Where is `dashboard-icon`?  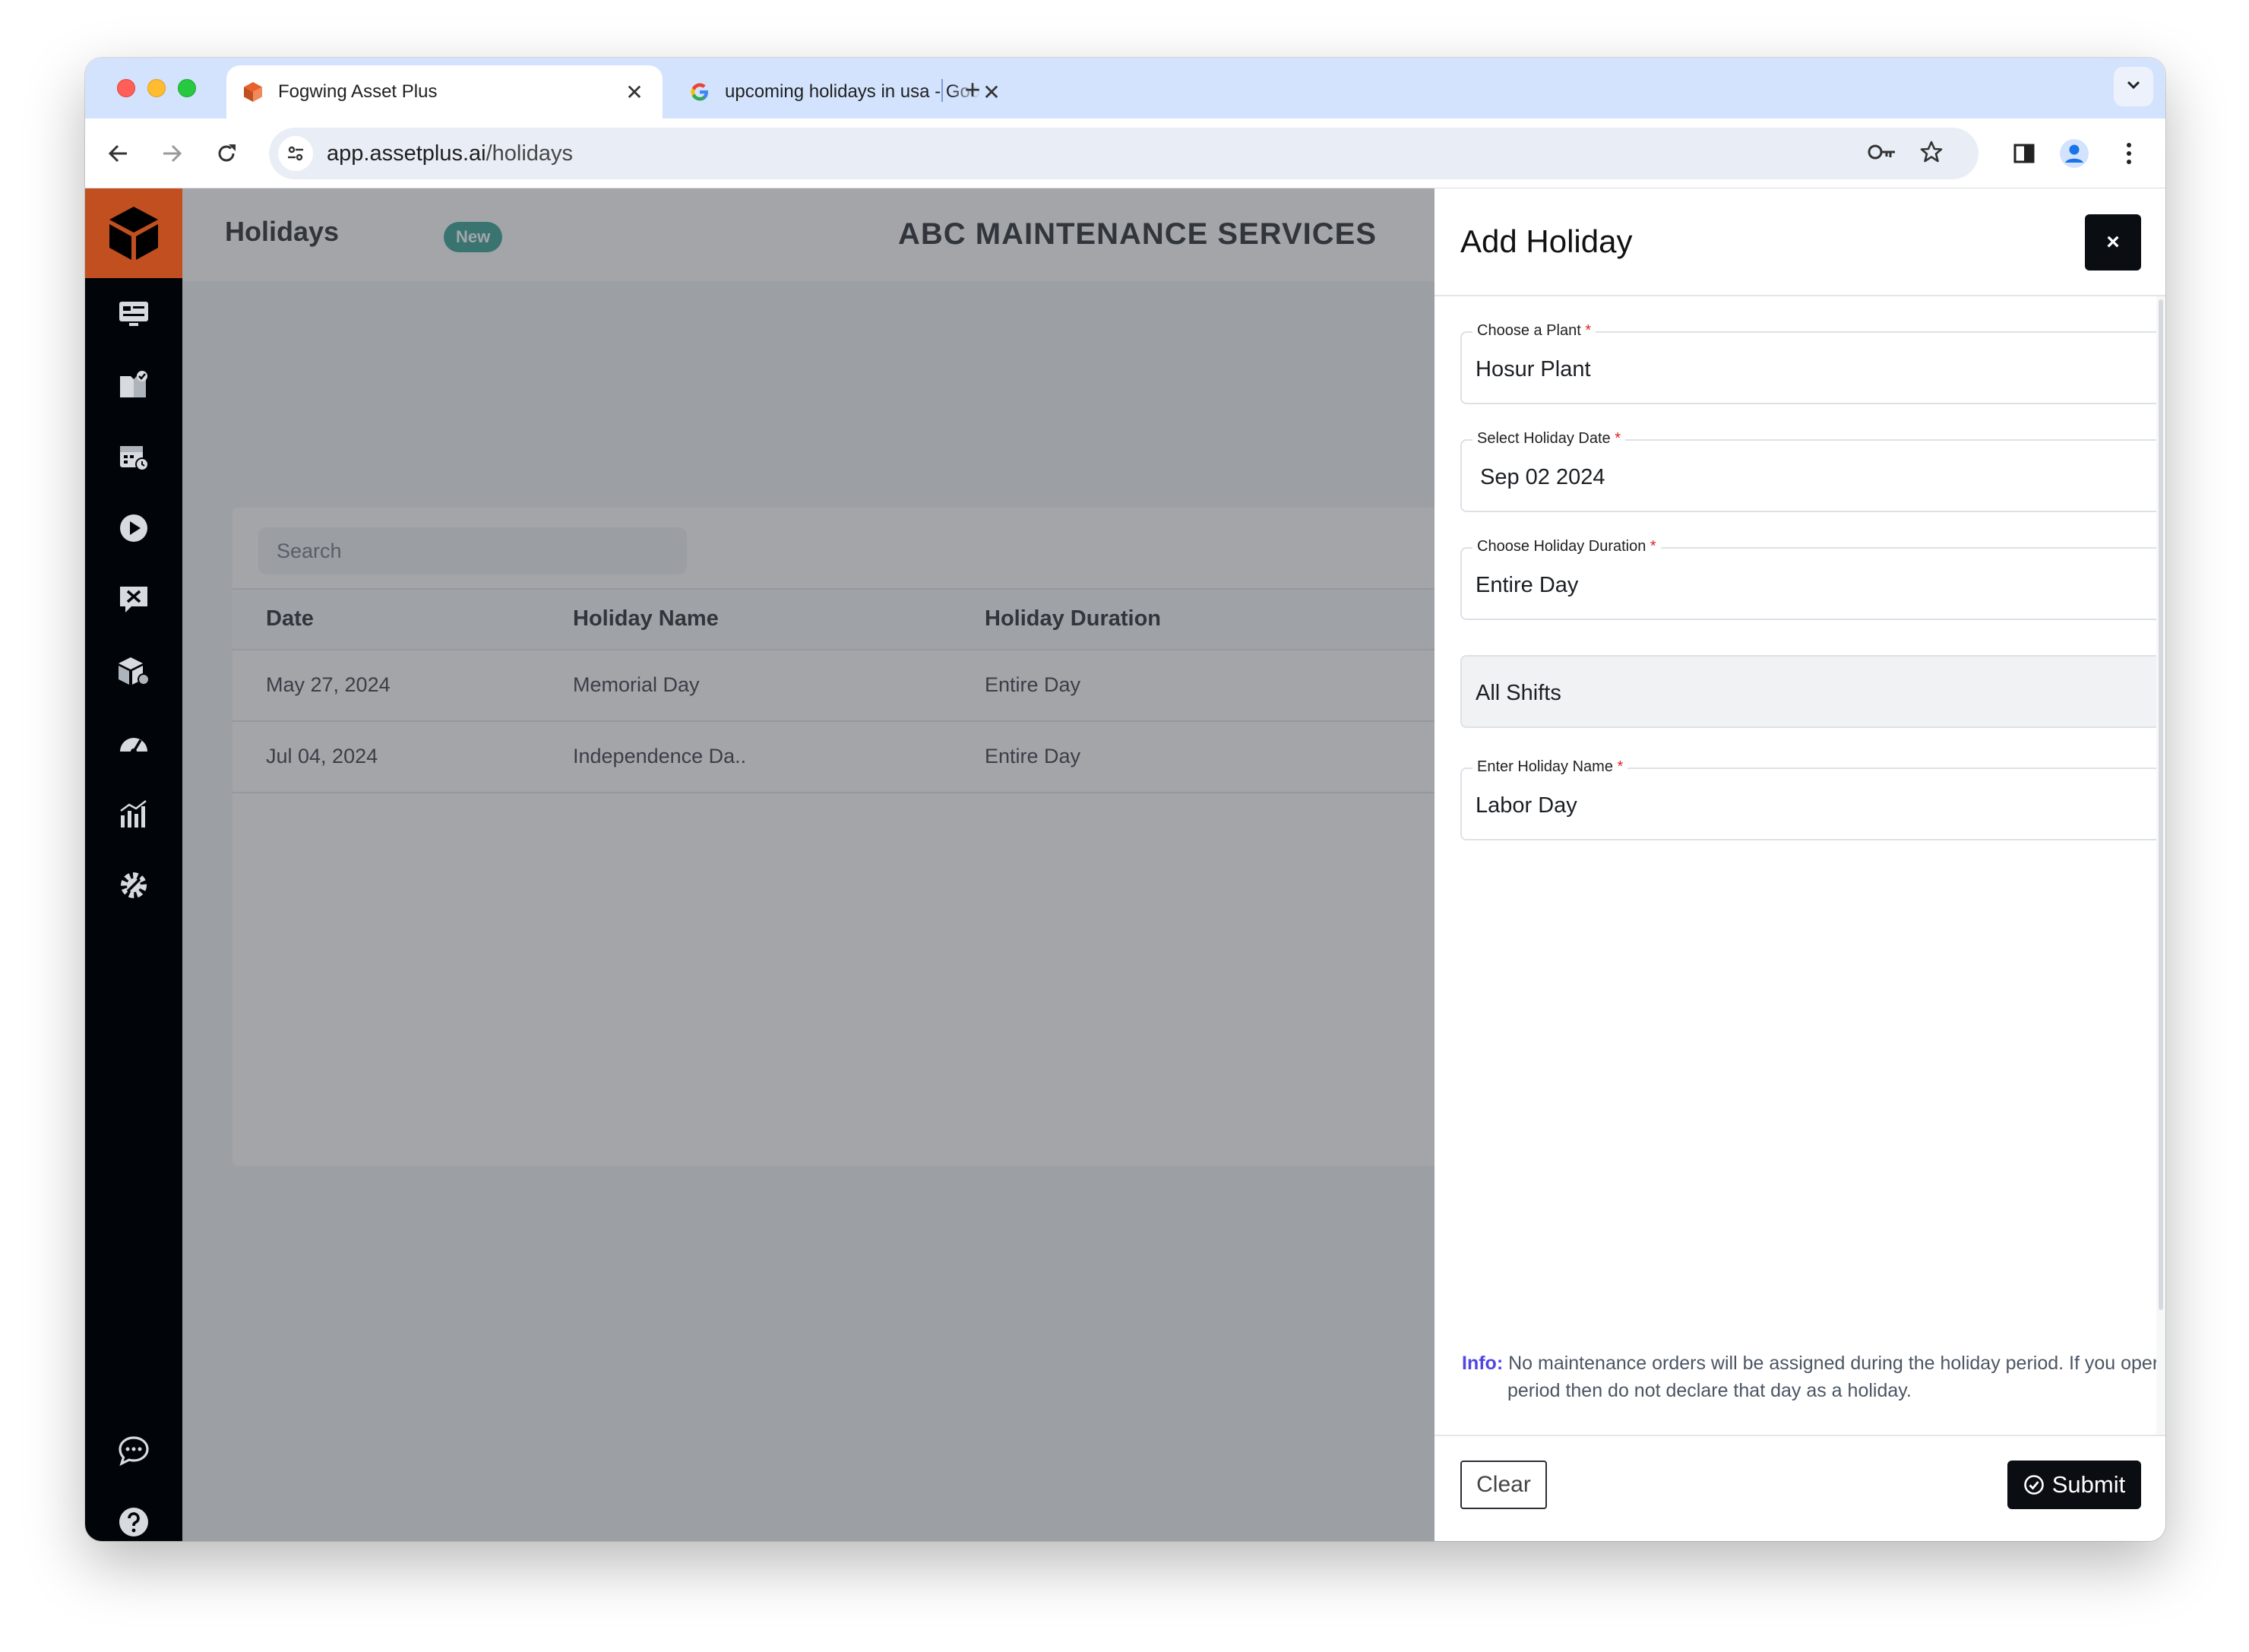
dashboard-icon is located at coordinates (133, 314).